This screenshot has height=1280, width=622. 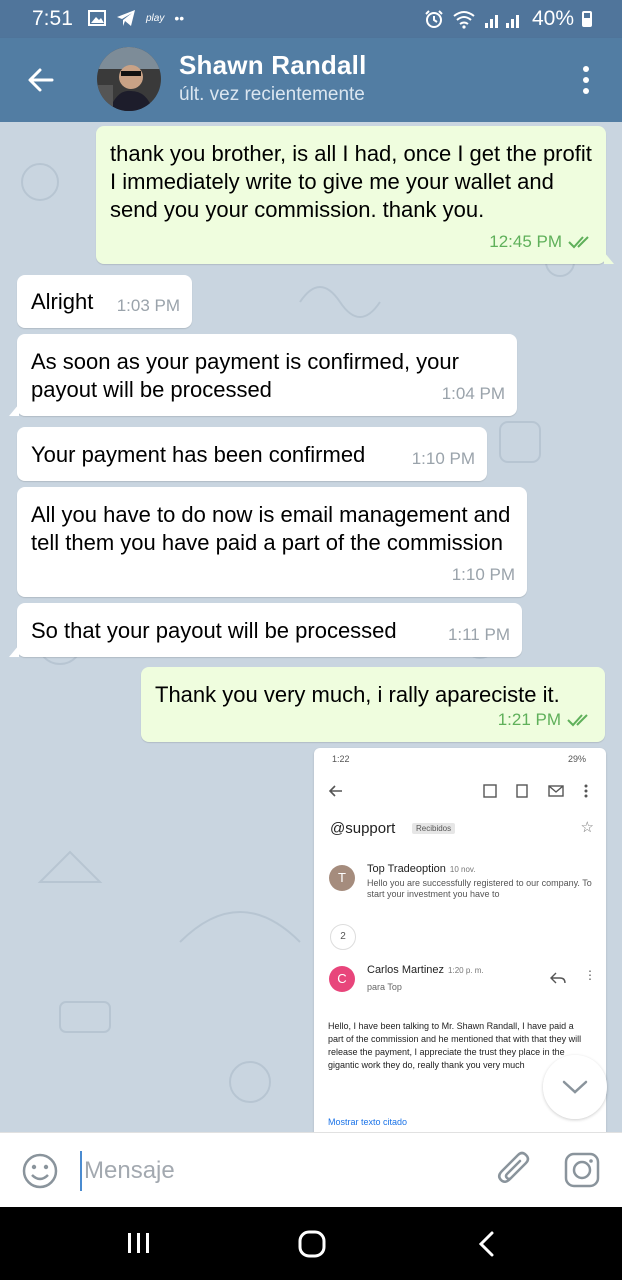 I want to click on message-meta: 1:11 PM, so click(x=479, y=635).